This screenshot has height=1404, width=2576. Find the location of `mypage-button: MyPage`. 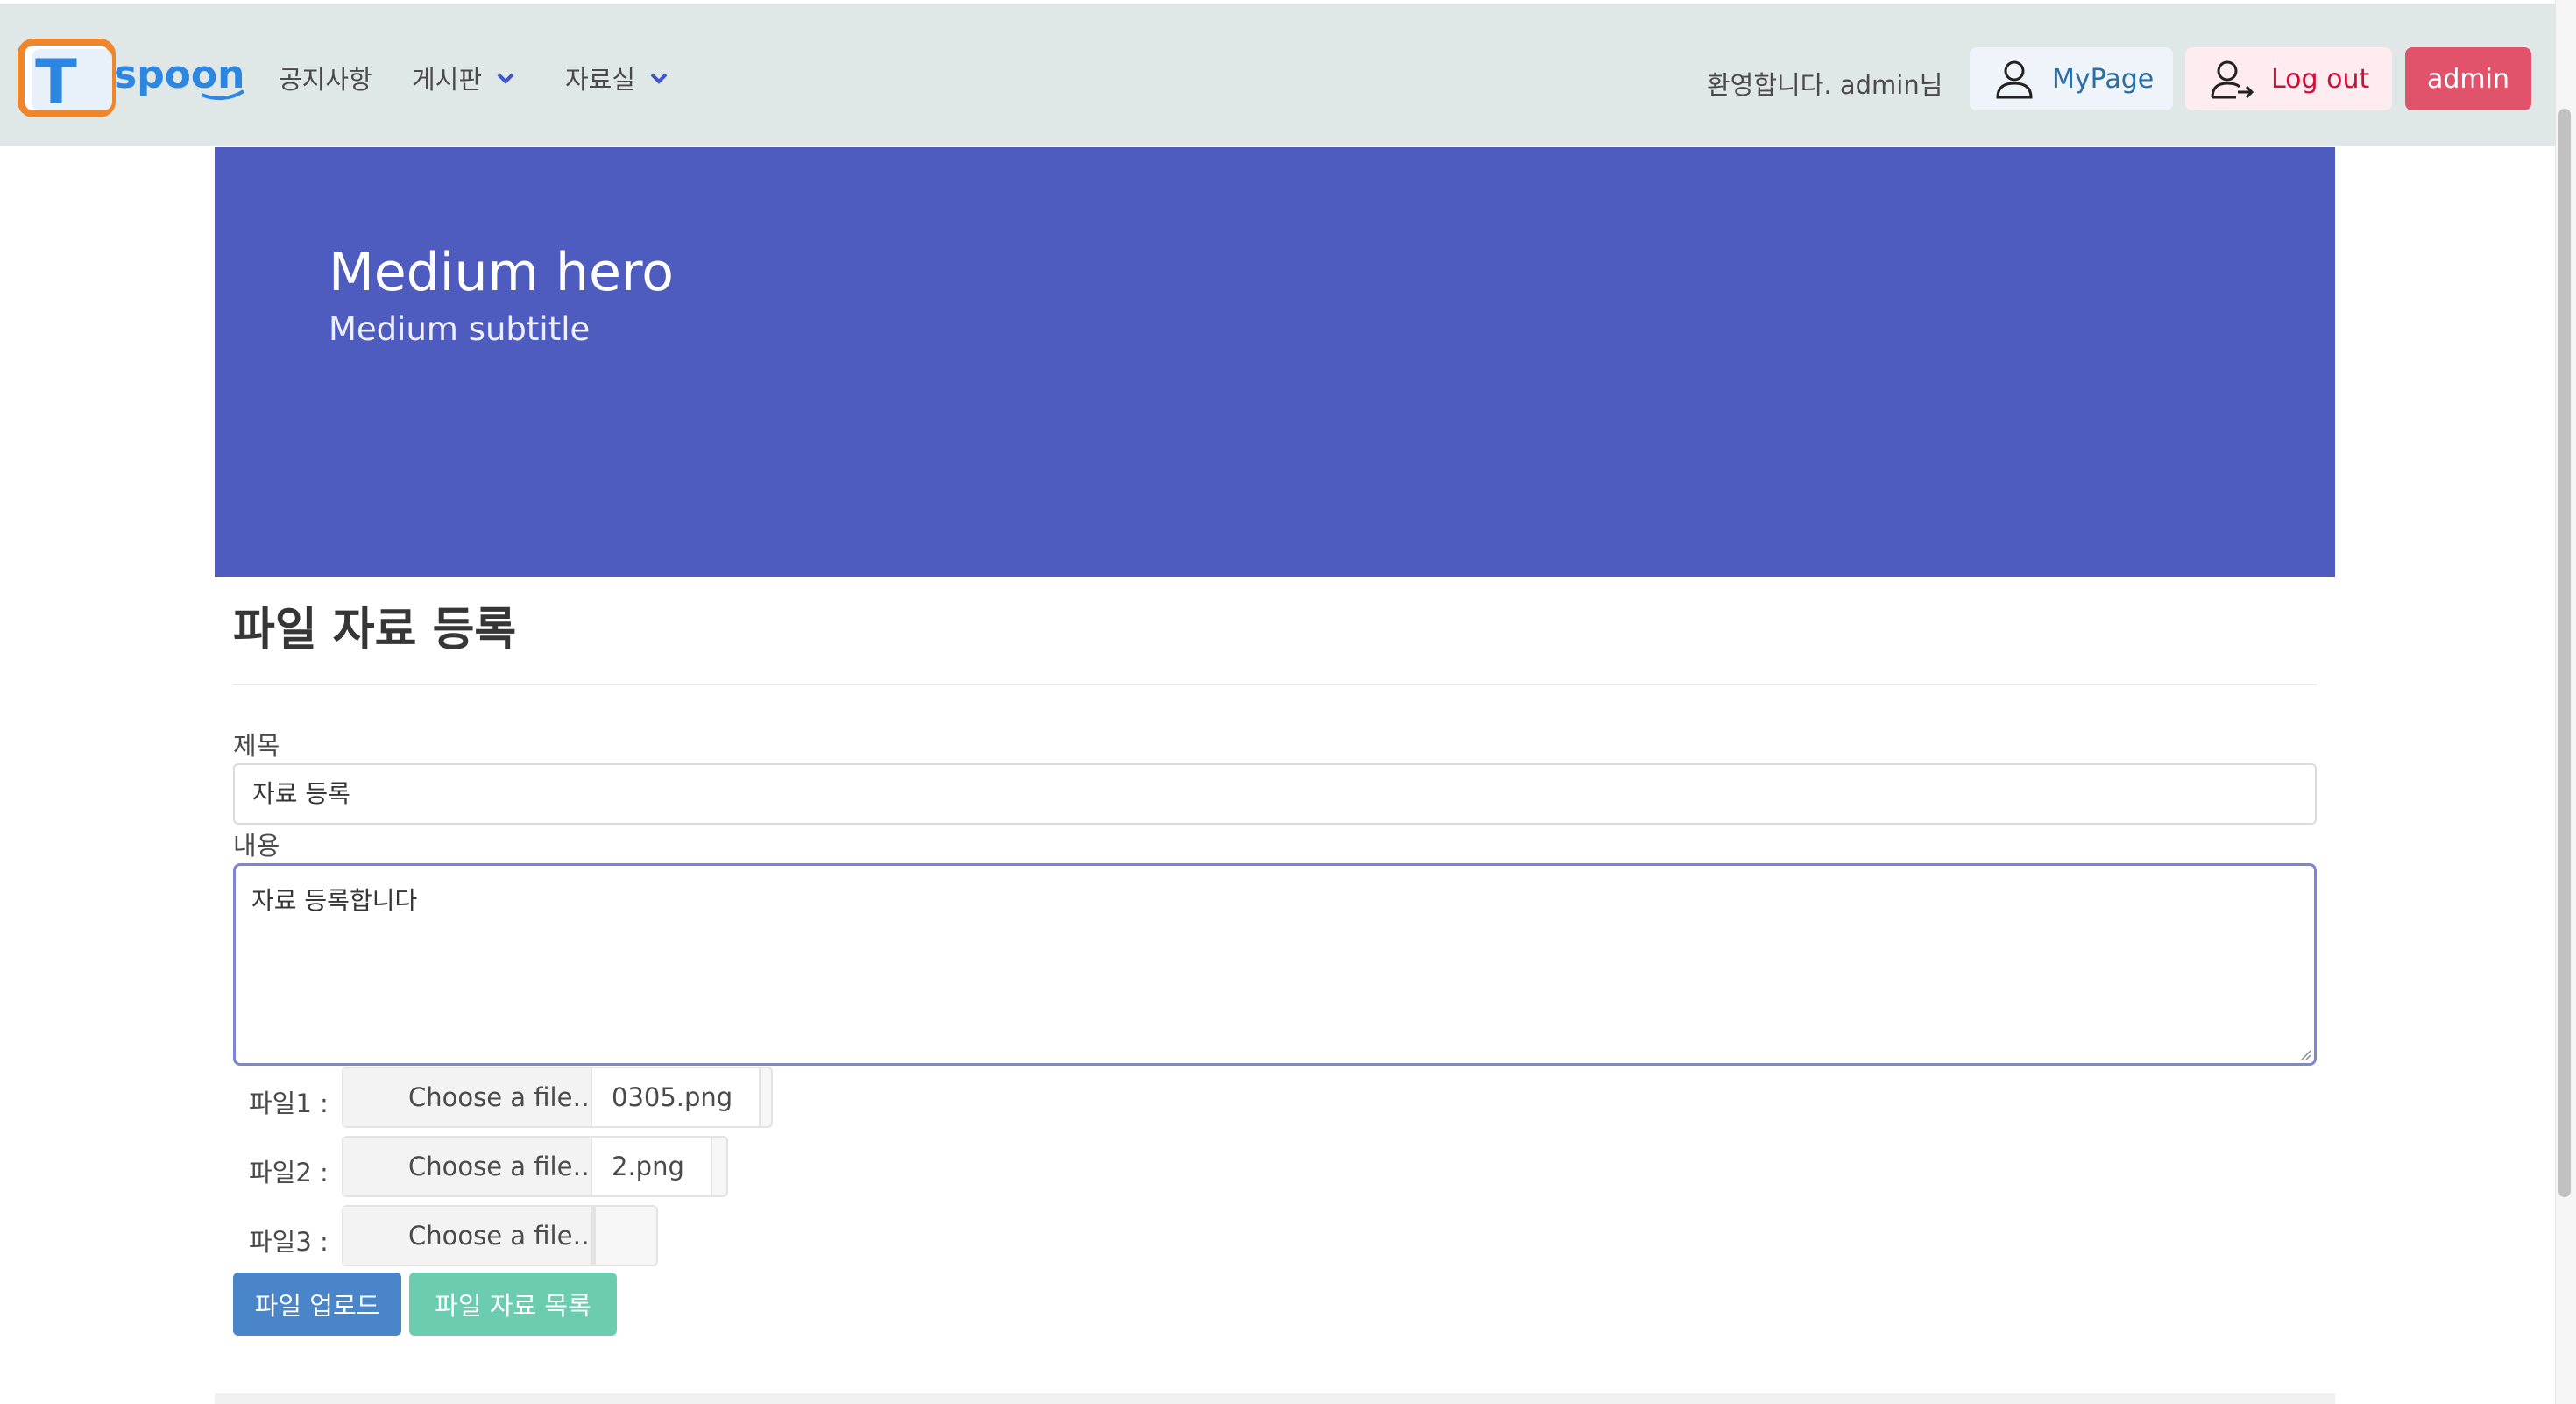

mypage-button: MyPage is located at coordinates (2071, 78).